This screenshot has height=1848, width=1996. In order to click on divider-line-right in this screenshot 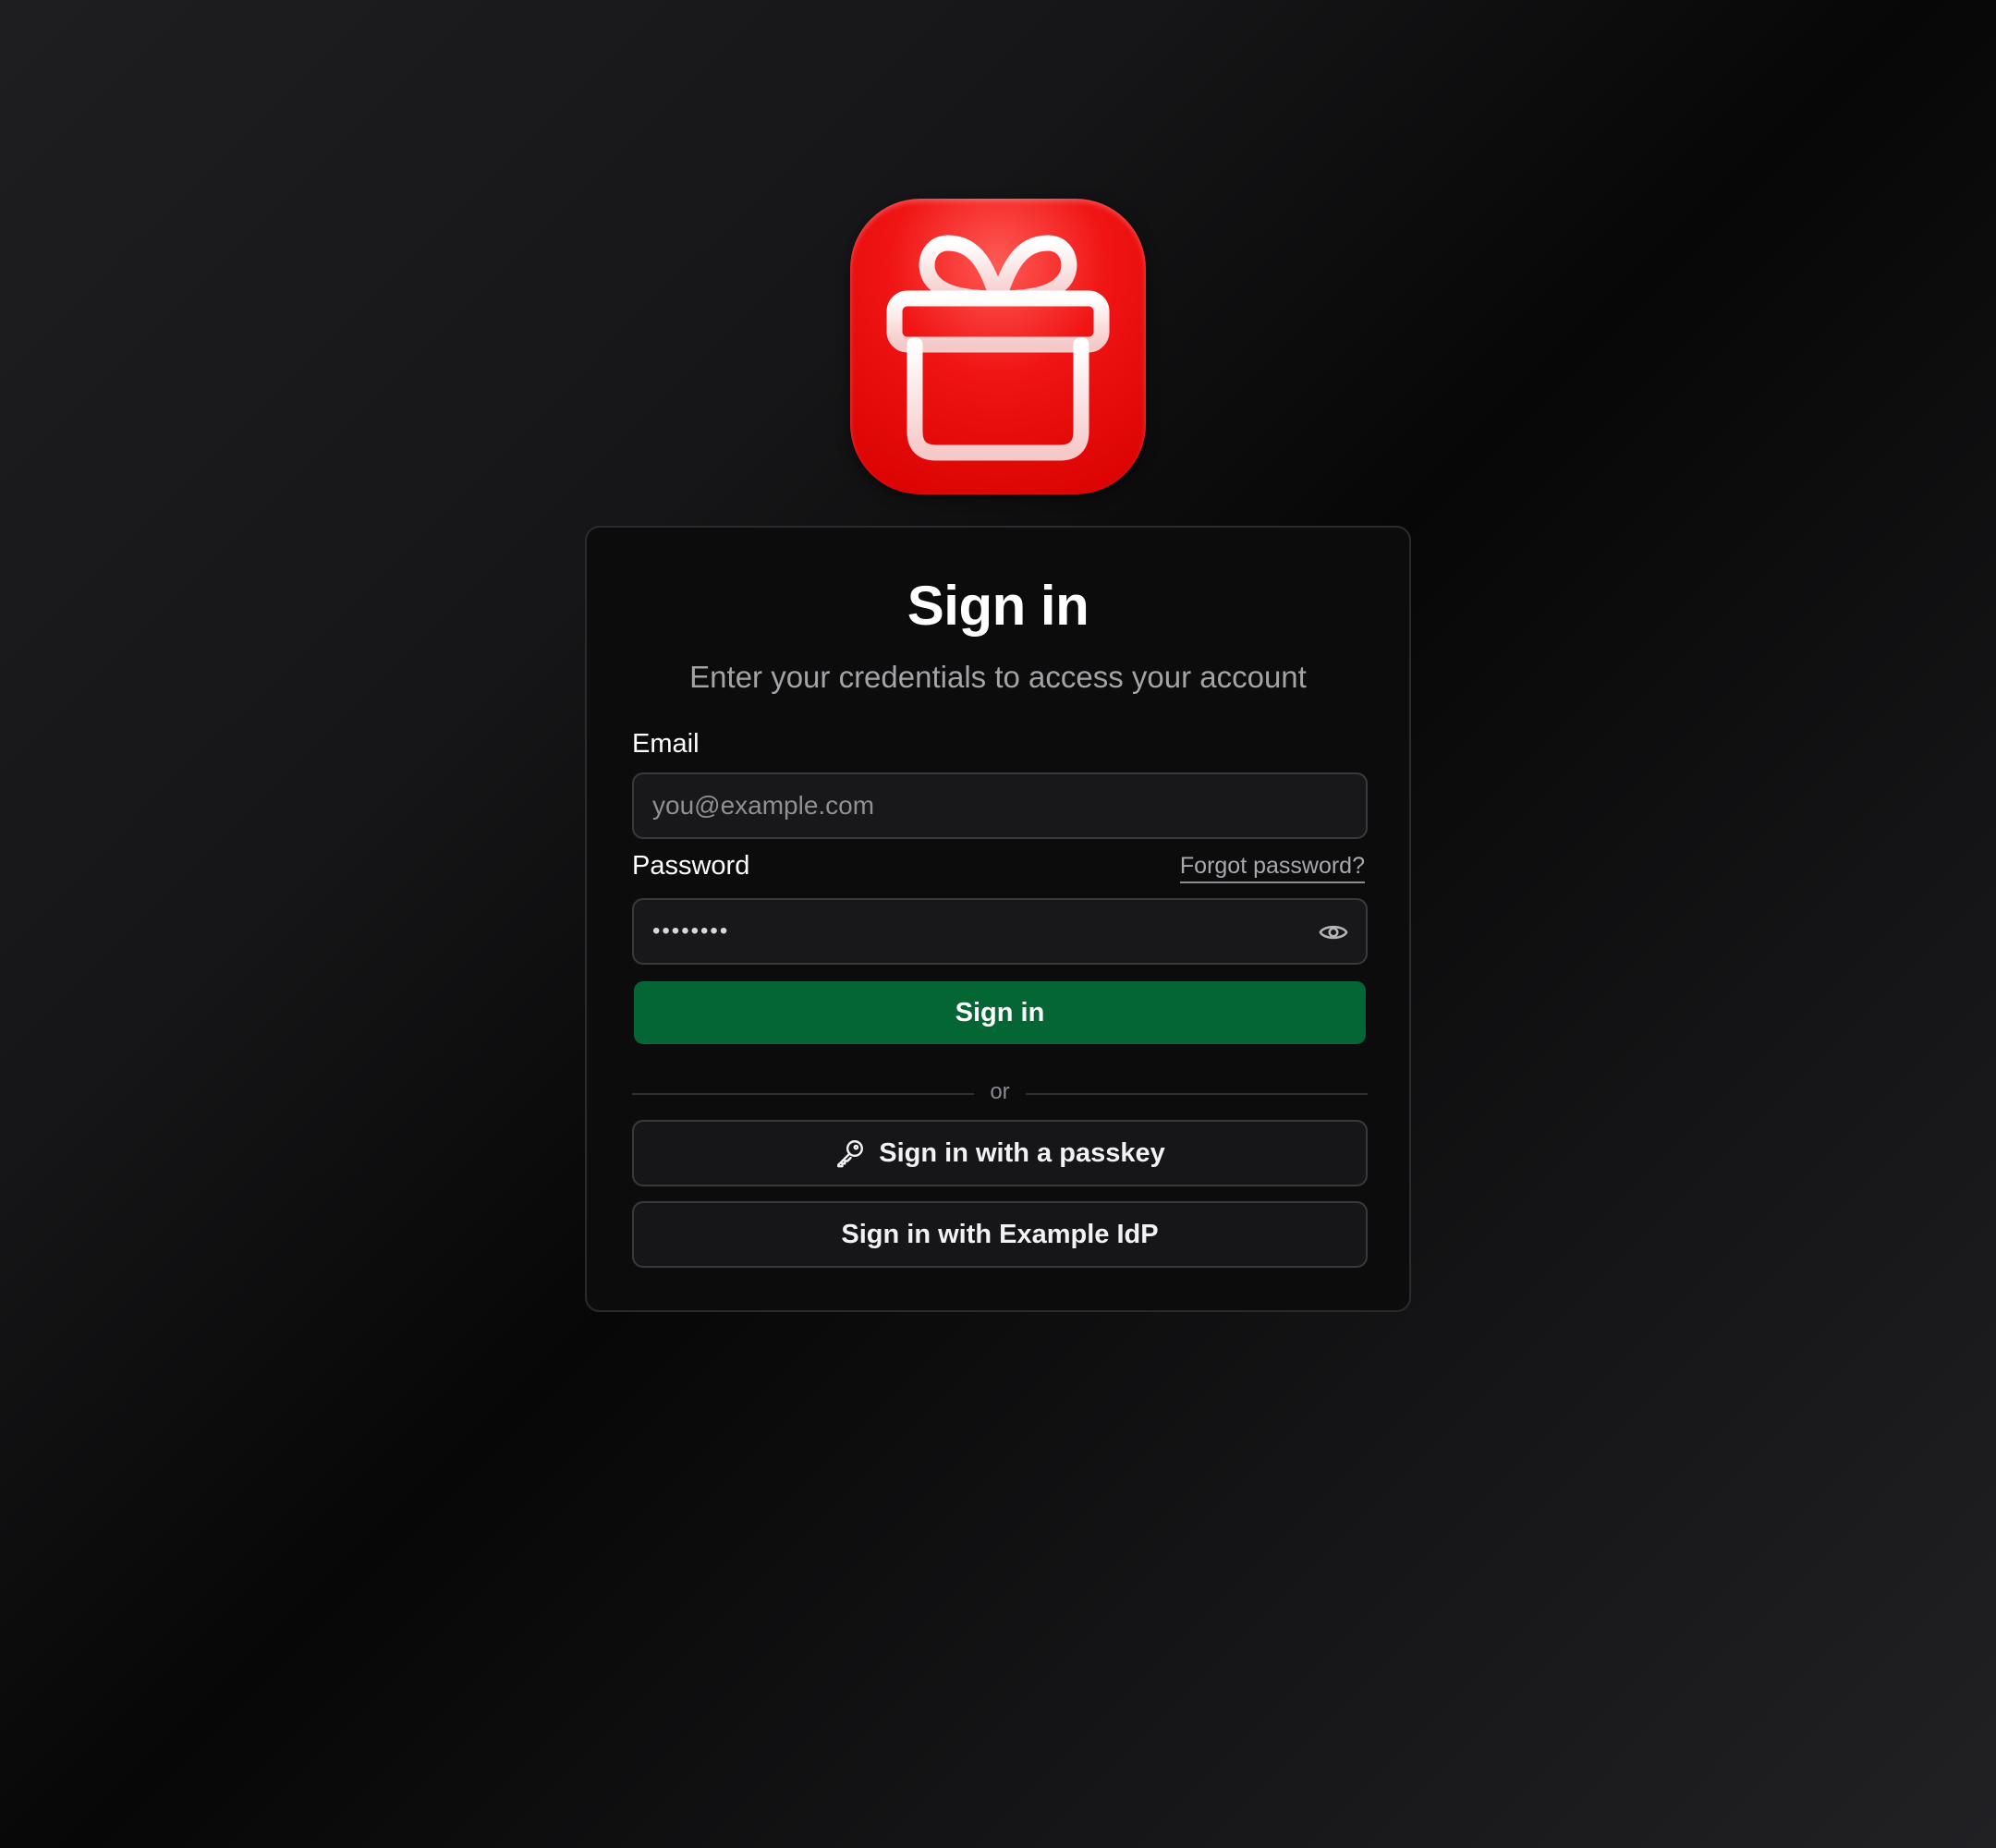, I will do `click(1197, 1094)`.